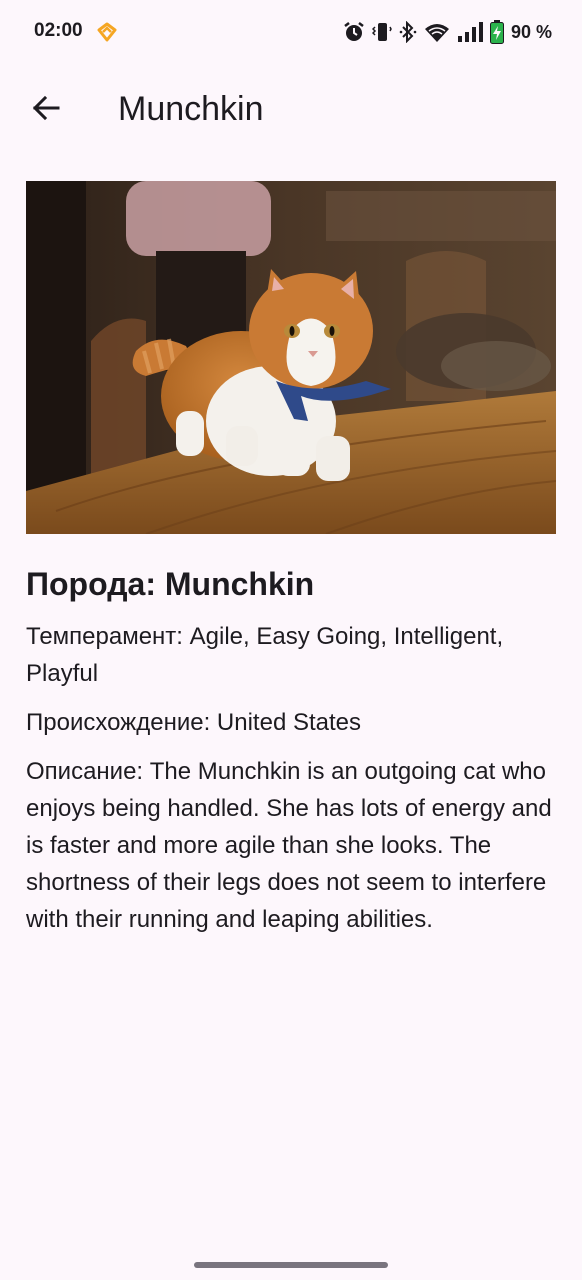  I want to click on page-title: Munchkin, so click(191, 109).